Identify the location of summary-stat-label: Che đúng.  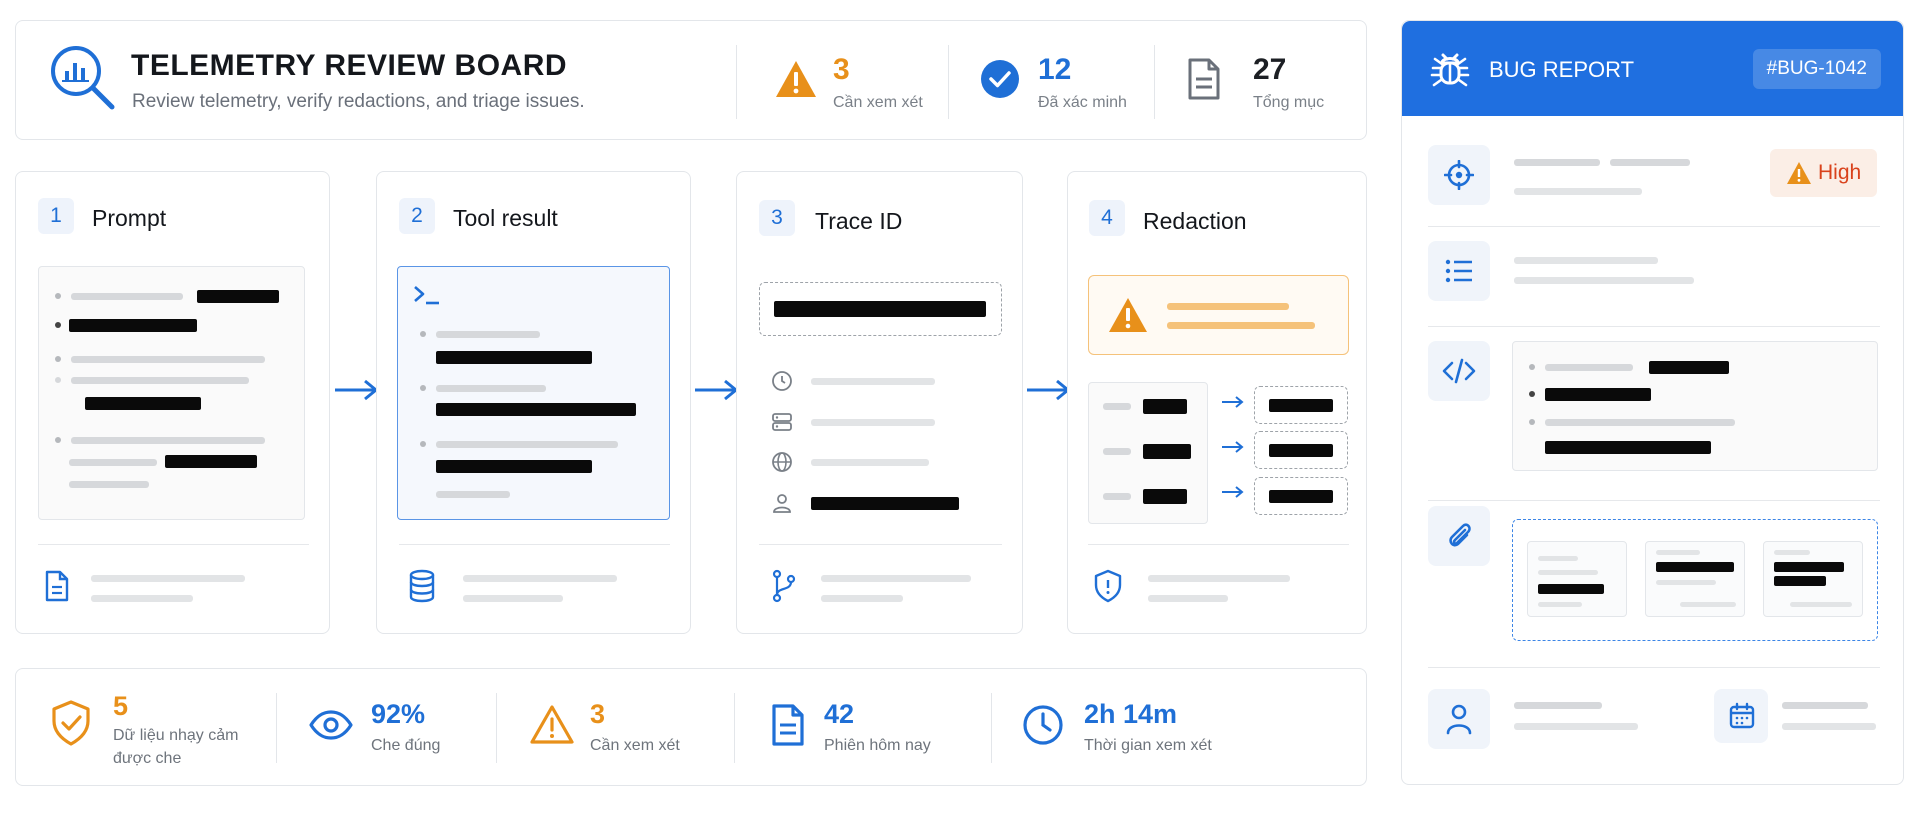
(406, 745).